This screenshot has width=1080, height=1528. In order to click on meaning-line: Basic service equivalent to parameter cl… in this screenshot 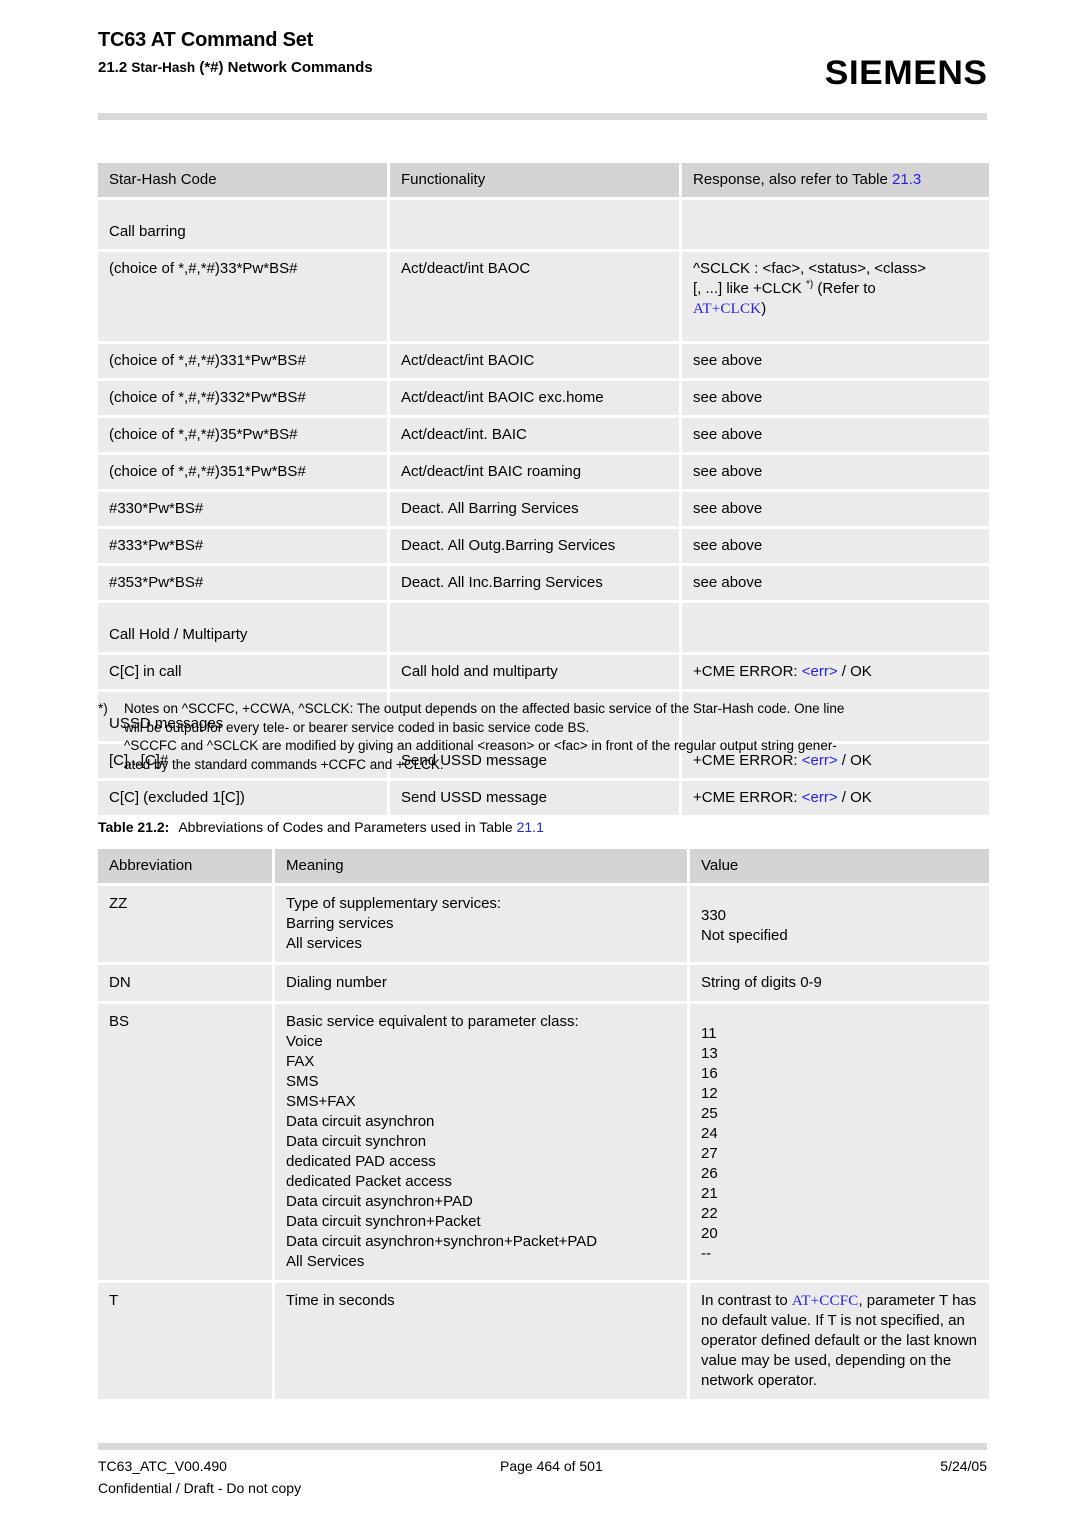, I will do `click(432, 1021)`.